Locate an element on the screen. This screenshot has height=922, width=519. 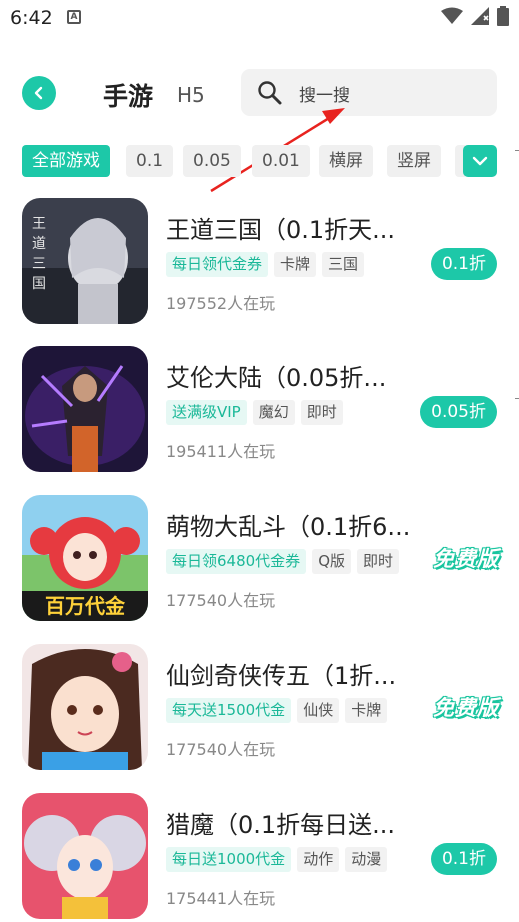
game-icon: 王 道 三 国 is located at coordinates (85, 261).